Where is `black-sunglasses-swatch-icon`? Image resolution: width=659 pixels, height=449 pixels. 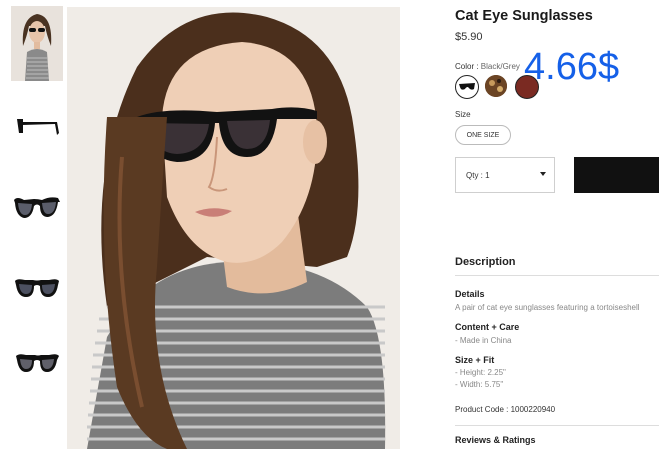
black-sunglasses-swatch-icon is located at coordinates (467, 86).